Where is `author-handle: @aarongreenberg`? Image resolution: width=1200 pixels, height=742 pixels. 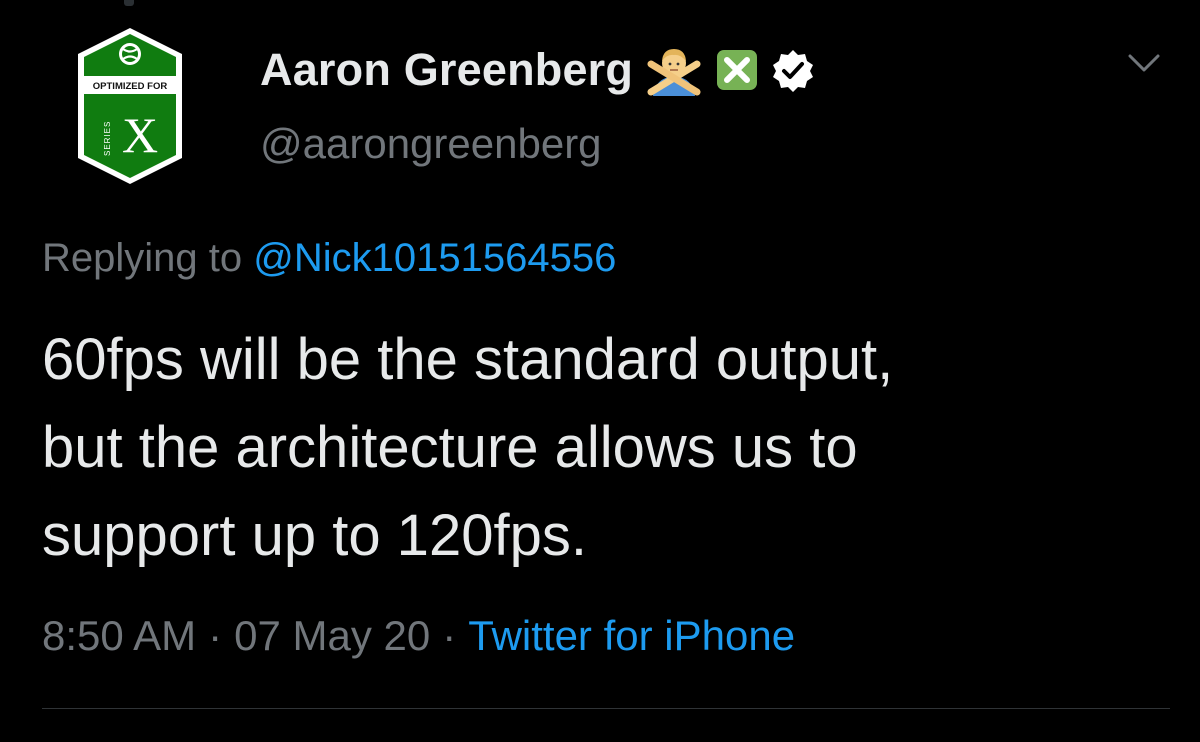 author-handle: @aarongreenberg is located at coordinates (431, 144).